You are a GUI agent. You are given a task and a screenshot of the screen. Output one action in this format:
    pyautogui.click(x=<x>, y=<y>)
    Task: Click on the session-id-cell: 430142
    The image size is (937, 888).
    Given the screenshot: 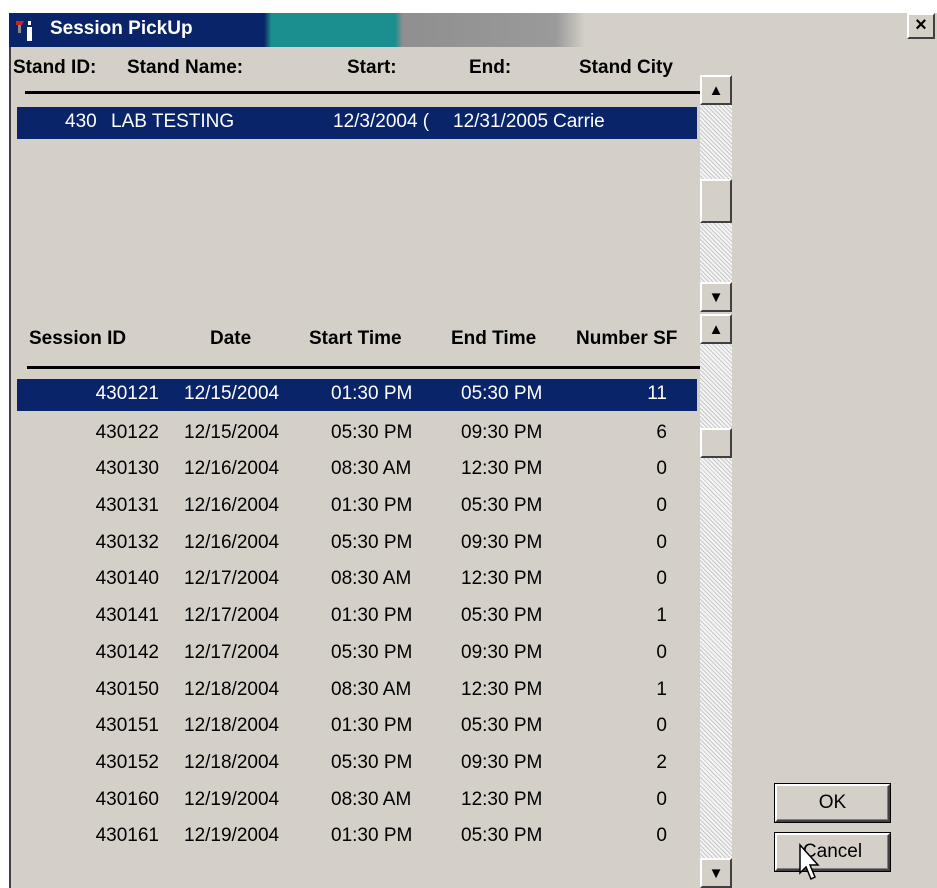 What is the action you would take?
    pyautogui.click(x=127, y=652)
    